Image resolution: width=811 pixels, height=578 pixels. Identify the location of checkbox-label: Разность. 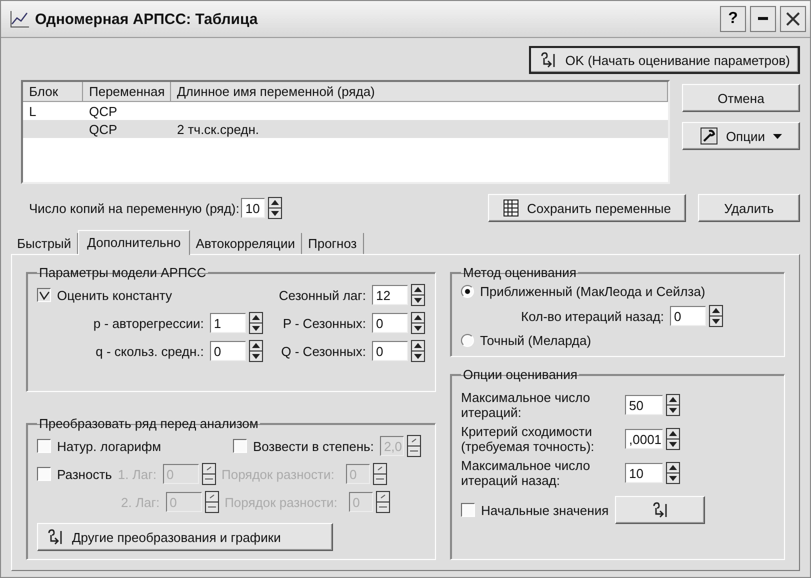
(84, 474).